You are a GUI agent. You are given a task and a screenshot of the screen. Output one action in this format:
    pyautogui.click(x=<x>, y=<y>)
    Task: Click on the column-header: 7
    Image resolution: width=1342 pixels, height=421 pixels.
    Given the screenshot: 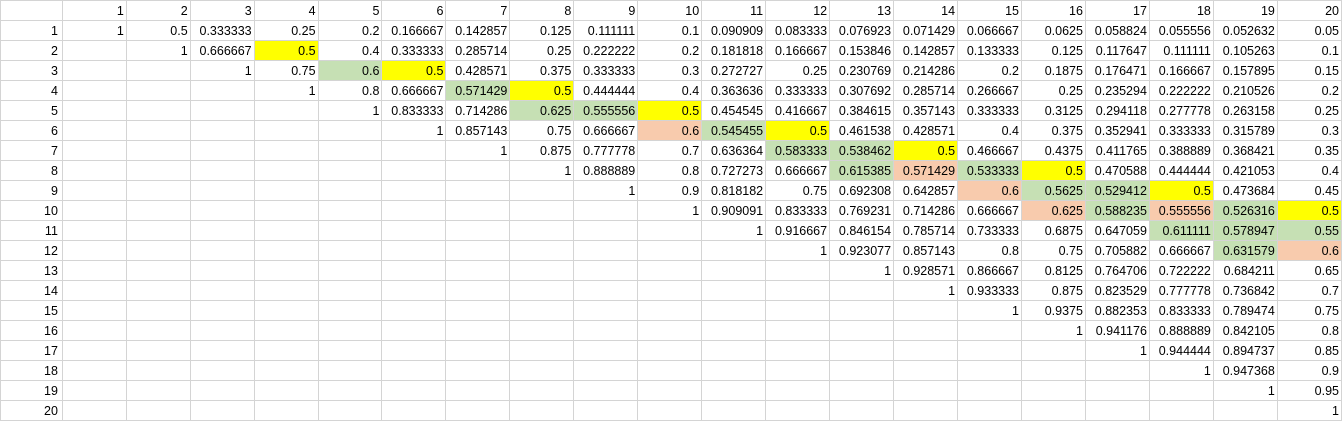 What is the action you would take?
    pyautogui.click(x=478, y=10)
    